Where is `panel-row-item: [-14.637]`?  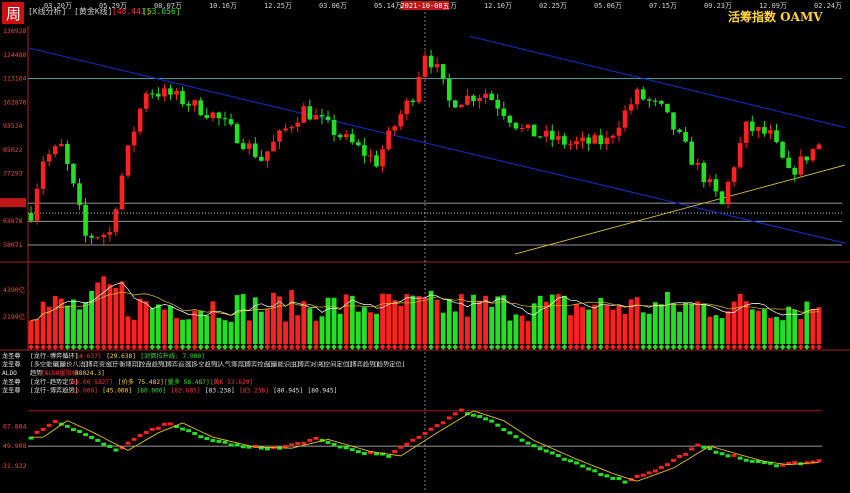
panel-row-item: [-14.637] is located at coordinates (85, 356).